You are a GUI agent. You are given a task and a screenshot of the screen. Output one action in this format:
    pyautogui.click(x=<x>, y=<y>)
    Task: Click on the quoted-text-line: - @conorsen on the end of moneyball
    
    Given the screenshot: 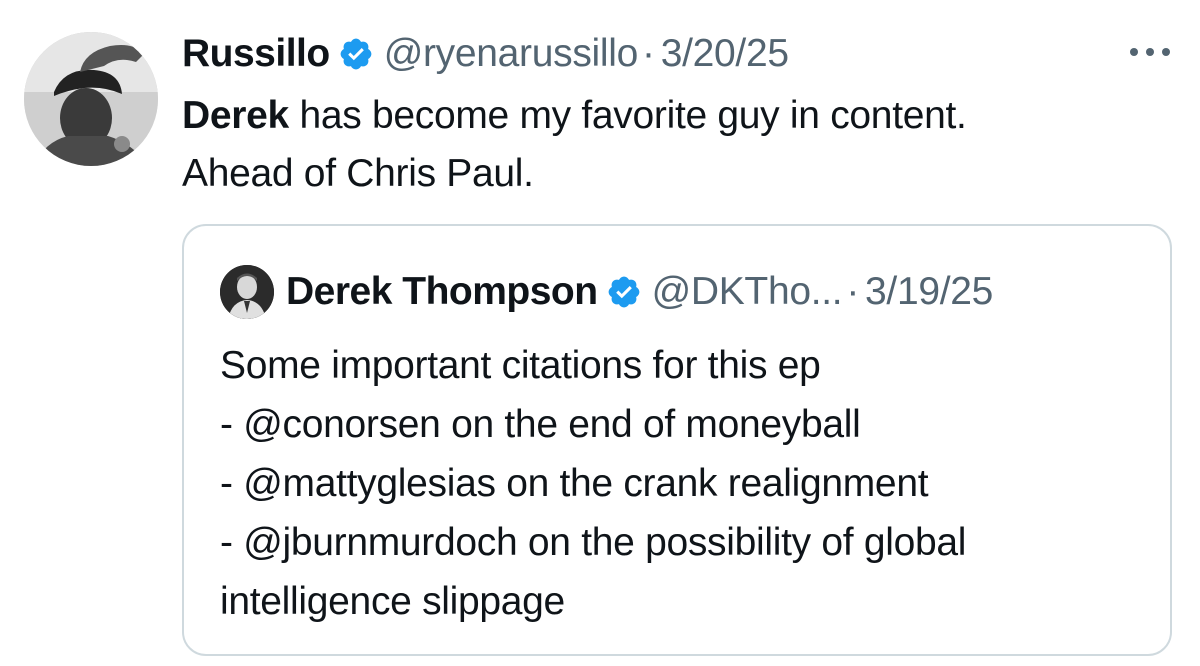 What is the action you would take?
    pyautogui.click(x=540, y=424)
    